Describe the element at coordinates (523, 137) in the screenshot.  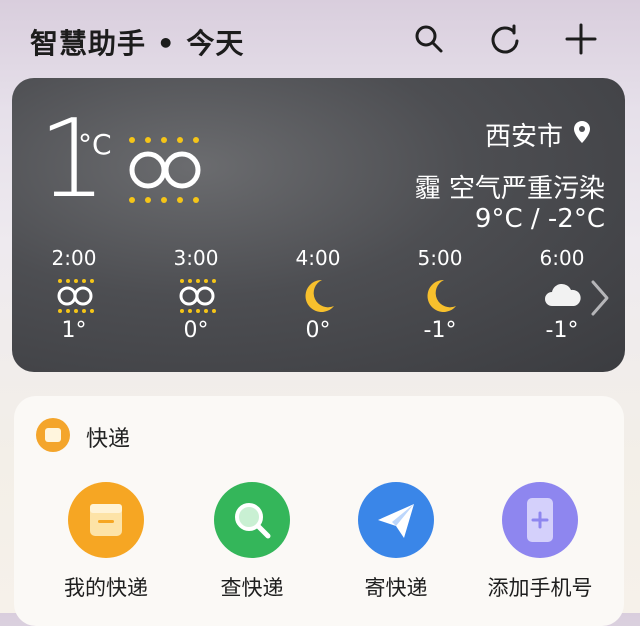
I see `city-name: 西安市` at that location.